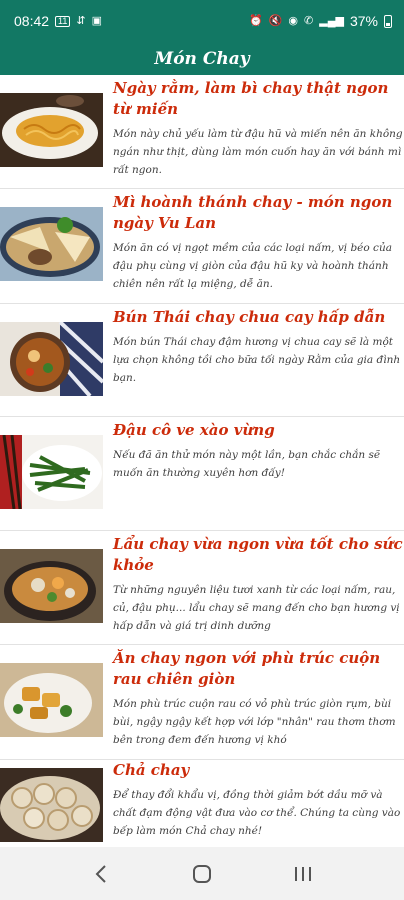 Image resolution: width=404 pixels, height=900 pixels. Describe the element at coordinates (97, 20) in the screenshot. I see `gallery-icon: ▣` at that location.